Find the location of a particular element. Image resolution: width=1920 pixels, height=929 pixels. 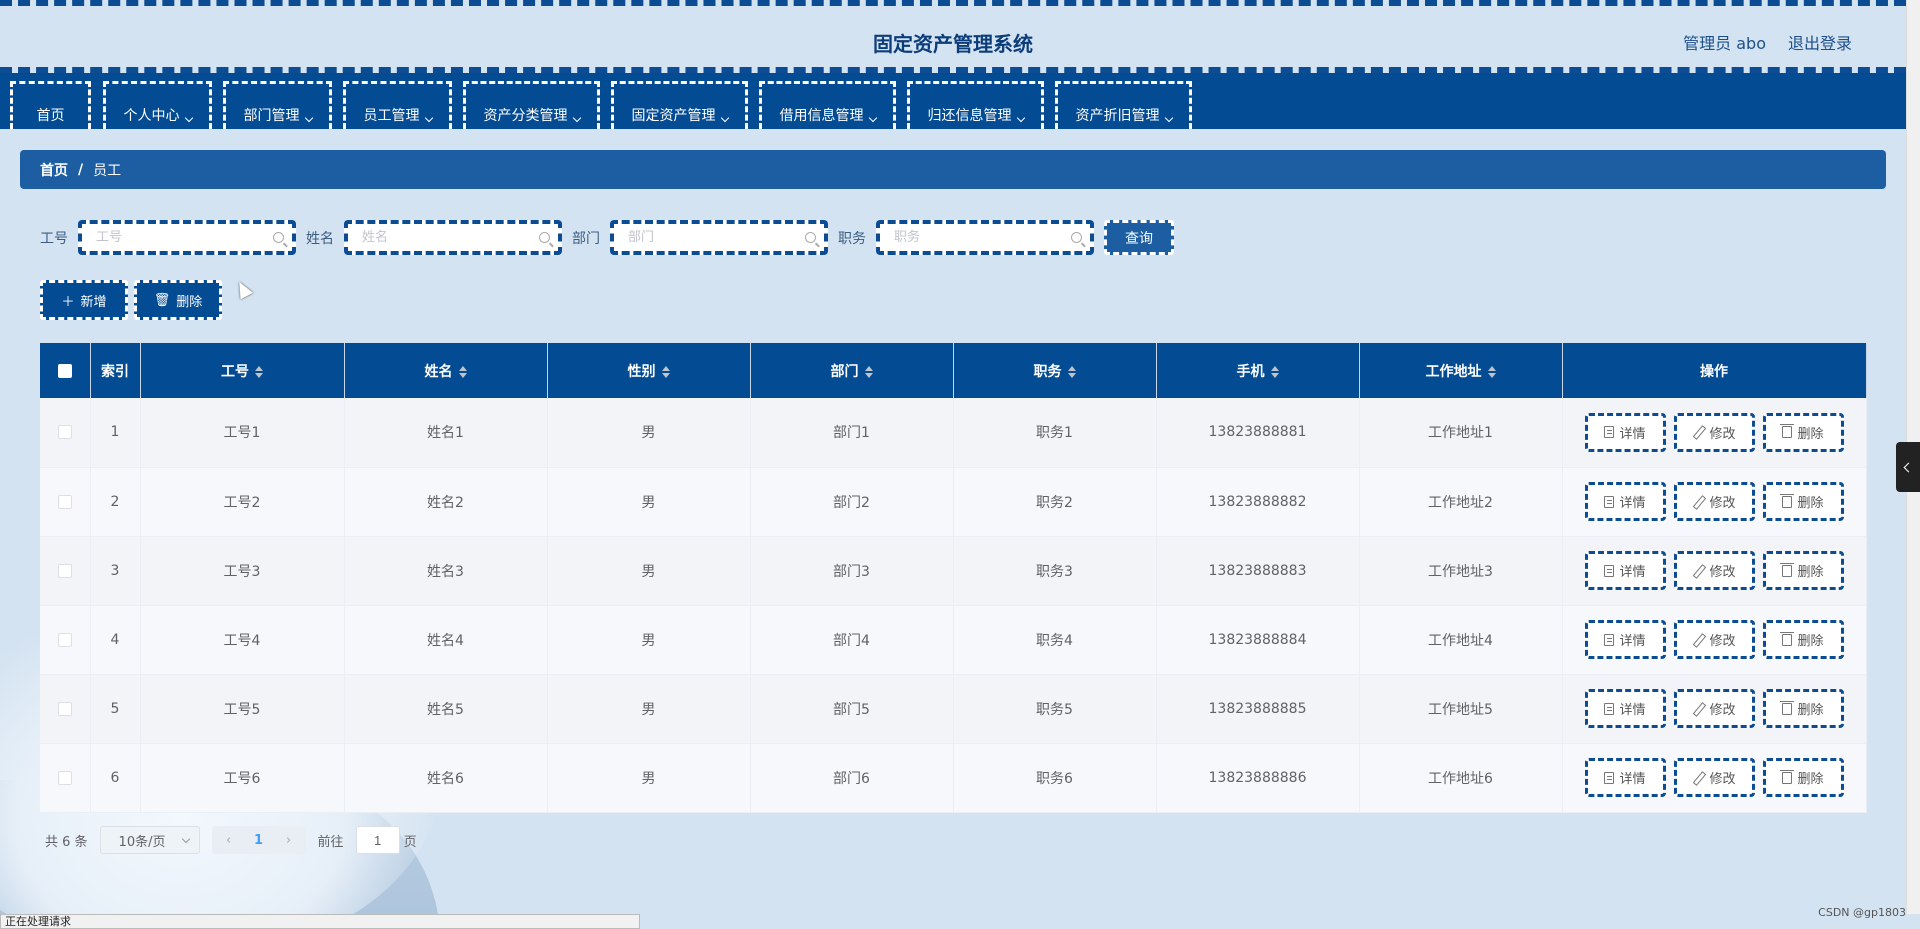

add-button: ＋ 新增 is located at coordinates (84, 300).